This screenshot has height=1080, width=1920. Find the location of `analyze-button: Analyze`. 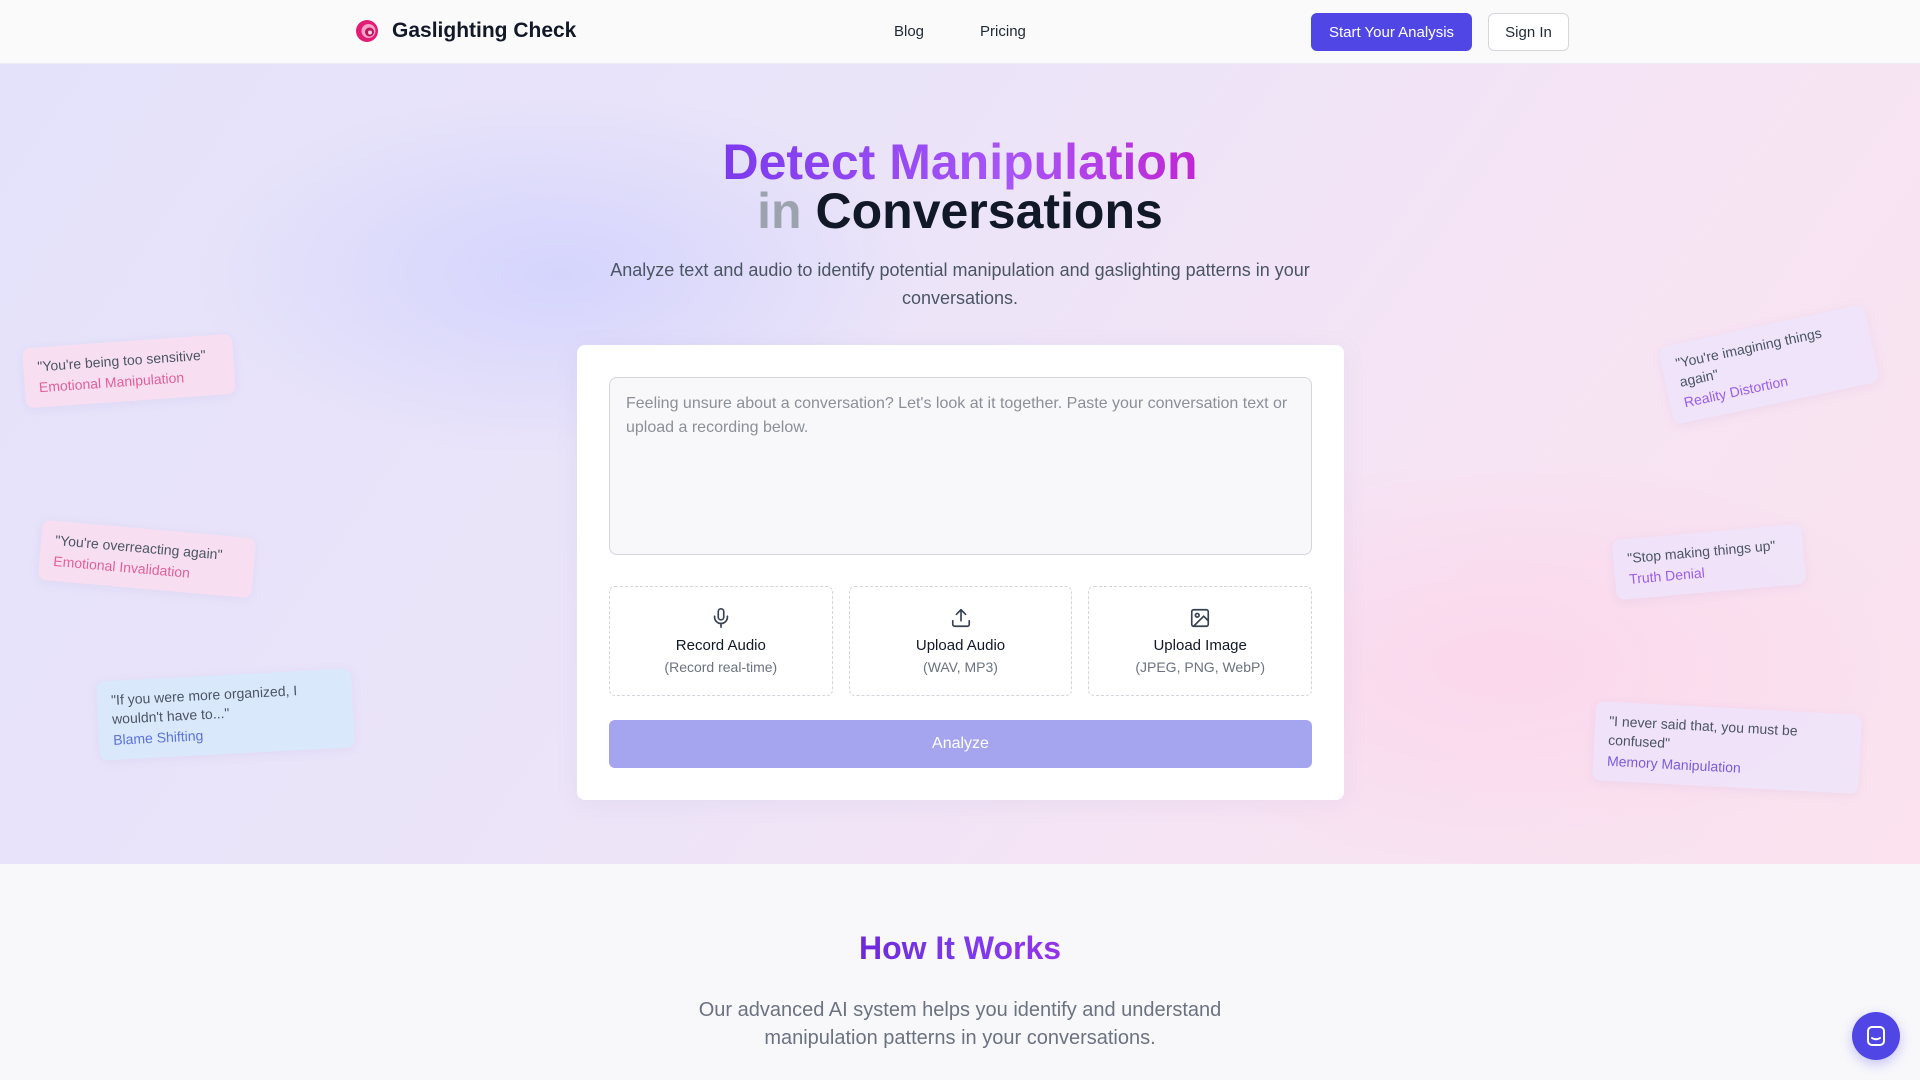

analyze-button: Analyze is located at coordinates (960, 744).